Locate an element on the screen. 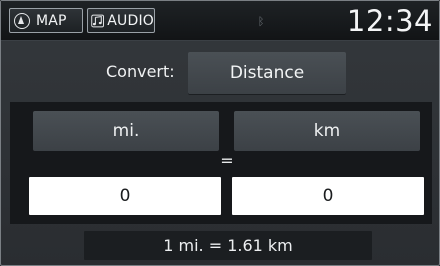  navigation-arrow-icon is located at coordinates (22, 20).